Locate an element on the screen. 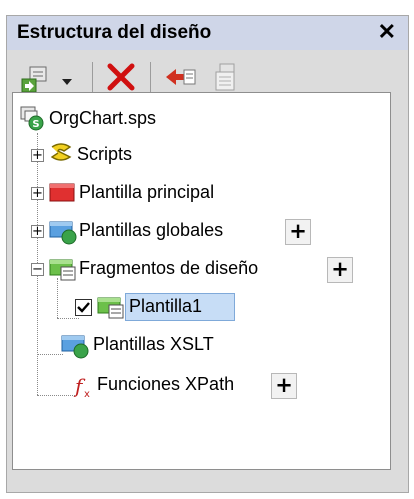 The width and height of the screenshot is (414, 499). collapse-icon: − is located at coordinates (37, 269).